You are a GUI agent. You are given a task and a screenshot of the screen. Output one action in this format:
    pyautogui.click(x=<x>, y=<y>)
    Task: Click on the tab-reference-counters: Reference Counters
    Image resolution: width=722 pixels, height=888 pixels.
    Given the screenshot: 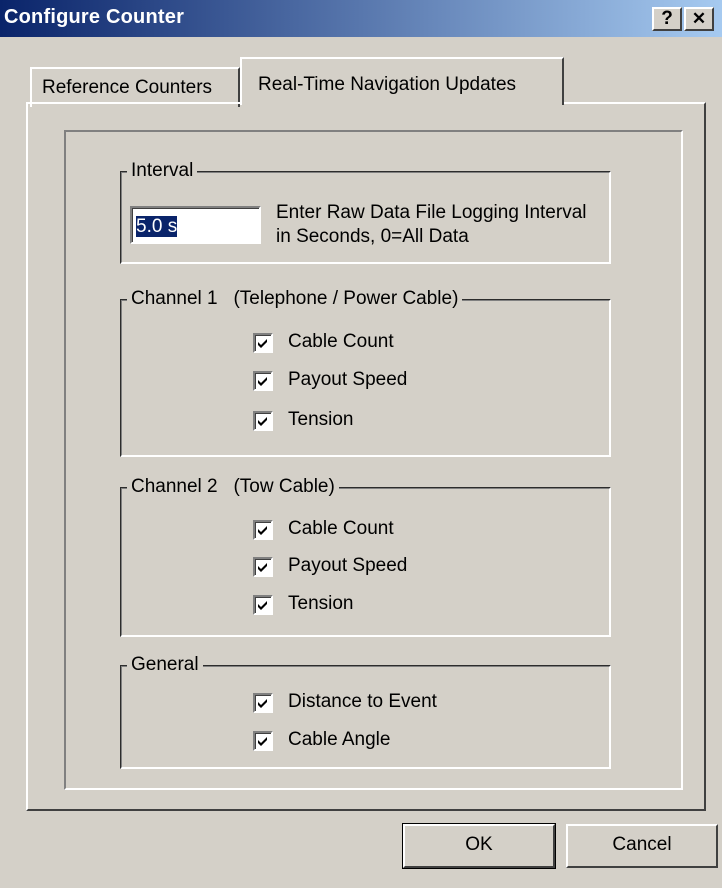 What is the action you would take?
    pyautogui.click(x=135, y=87)
    